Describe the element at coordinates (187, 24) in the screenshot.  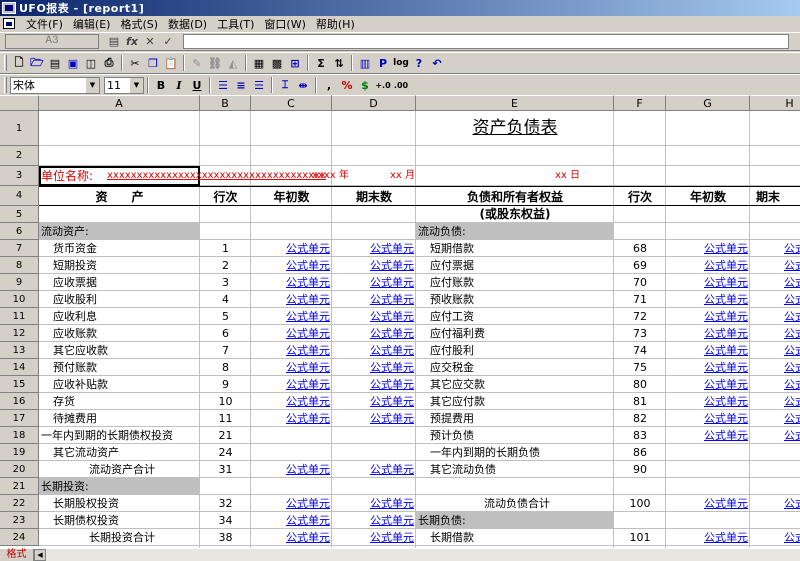
I see `menu-data: 数据(D)` at that location.